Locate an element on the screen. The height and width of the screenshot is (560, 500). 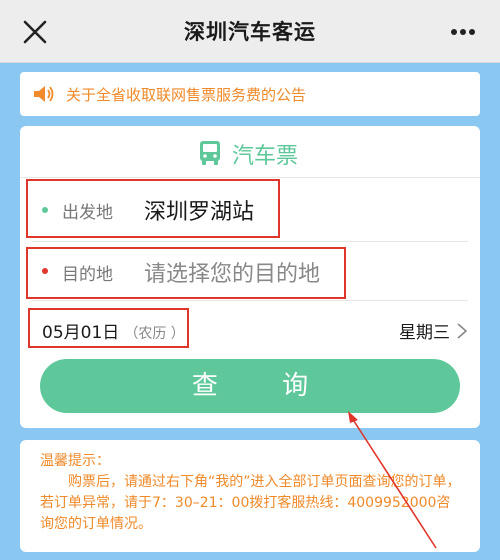
announcement-text: 关于全省收取联网售票服务费的公告 is located at coordinates (186, 95).